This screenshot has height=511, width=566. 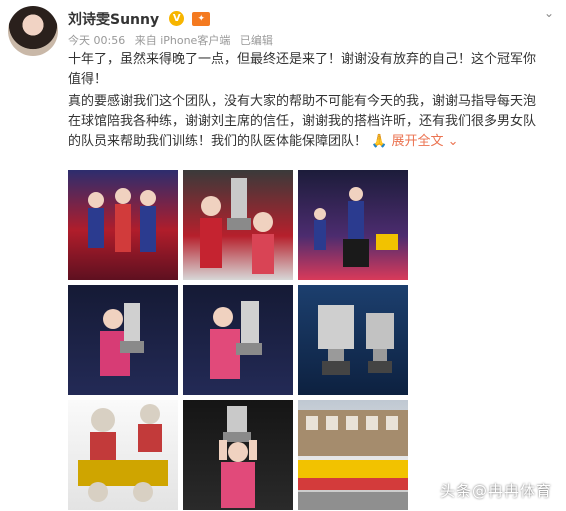 I want to click on post-header: 刘诗雯Sunny V ✦, so click(x=139, y=18).